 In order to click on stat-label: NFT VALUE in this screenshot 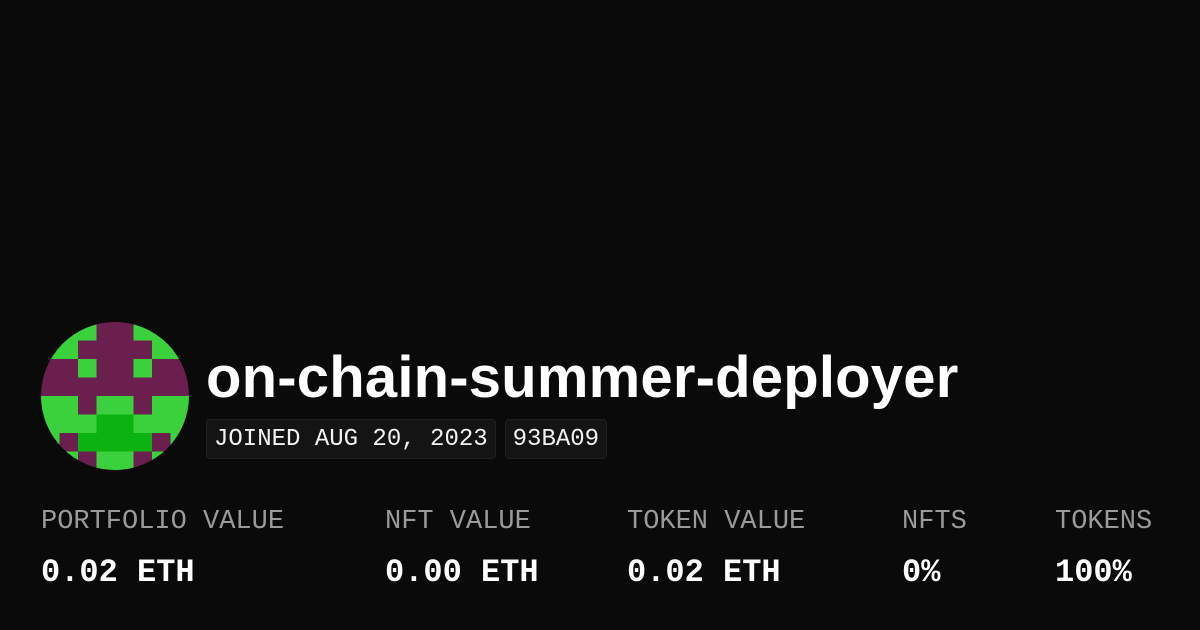, I will do `click(458, 522)`.